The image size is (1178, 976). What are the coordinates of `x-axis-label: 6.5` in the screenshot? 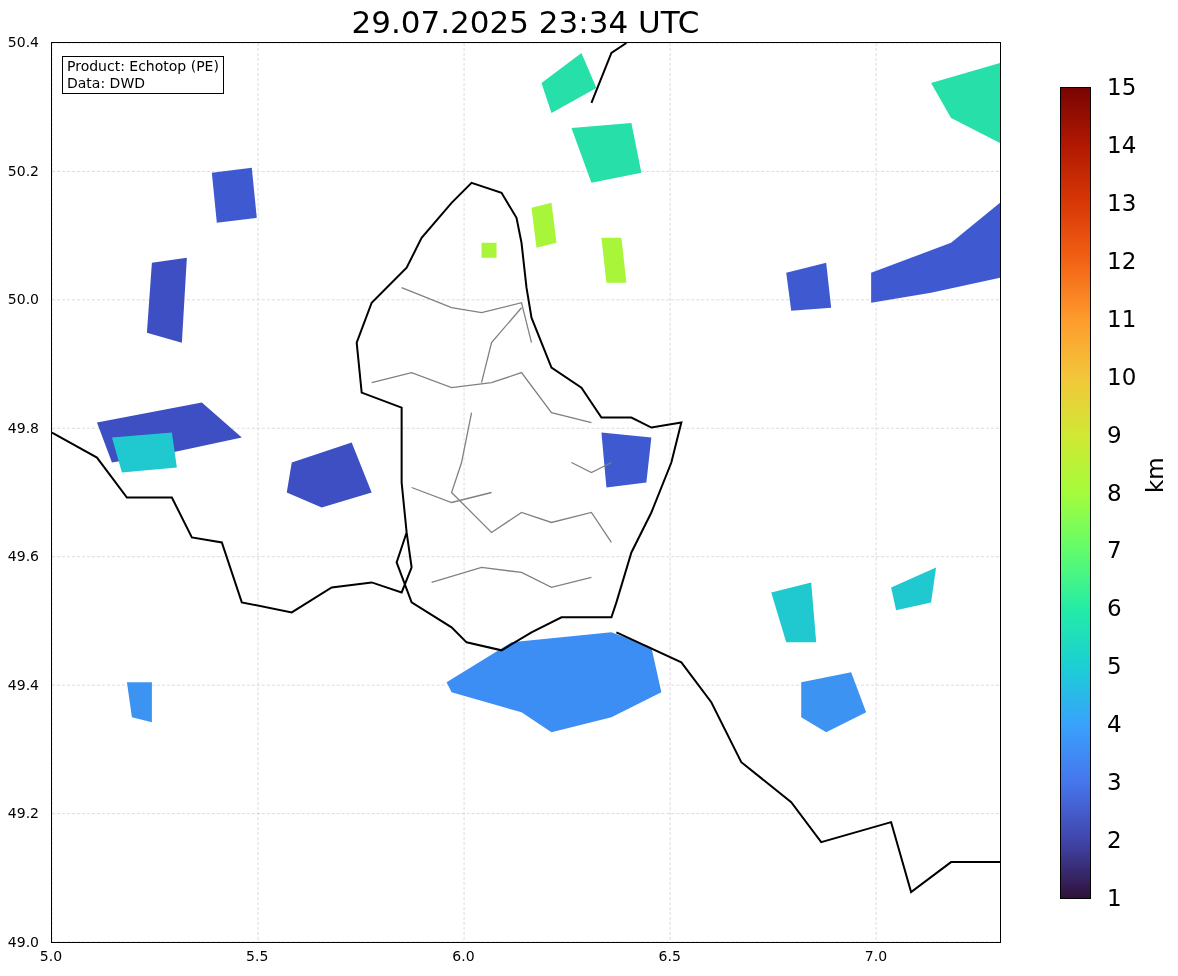 It's located at (669, 956).